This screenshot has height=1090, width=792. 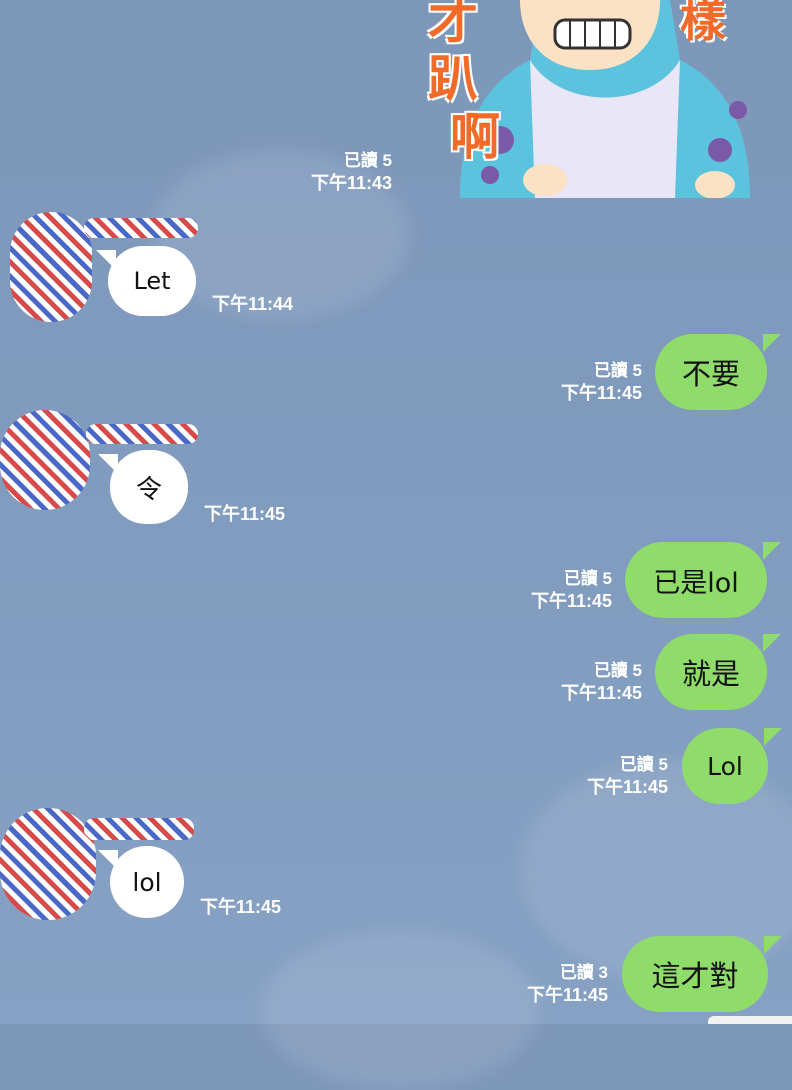 I want to click on outgoing-message-bubble: 這才對, so click(x=702, y=974).